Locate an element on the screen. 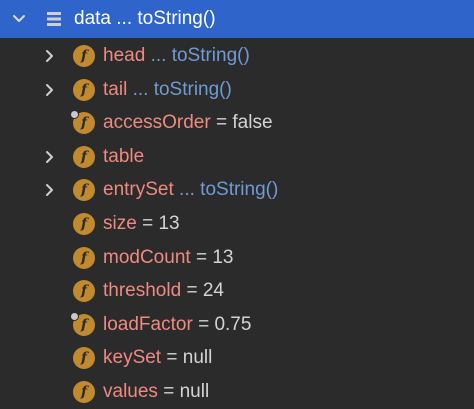  tree-row-loadfactor: f loadFactor = 0.75 is located at coordinates (237, 325).